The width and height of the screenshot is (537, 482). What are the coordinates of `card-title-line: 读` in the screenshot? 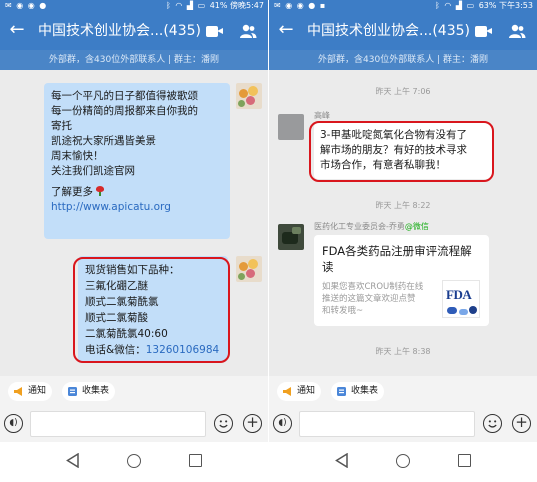 It's located at (328, 267).